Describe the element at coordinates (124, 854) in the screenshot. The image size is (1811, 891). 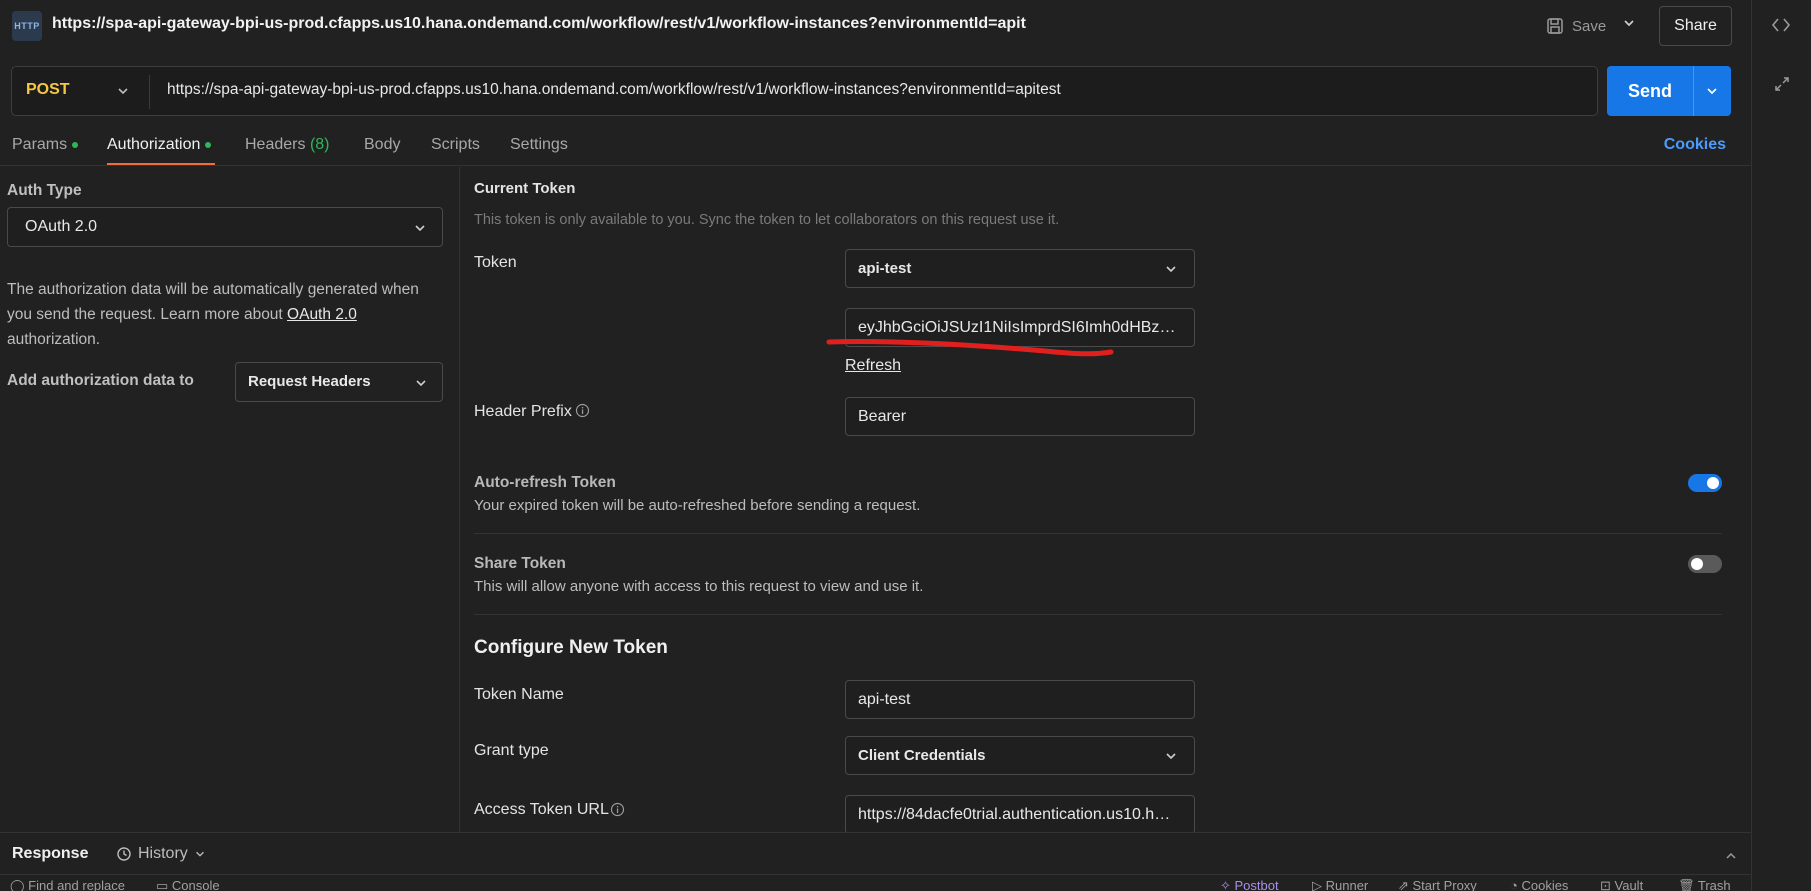
I see `history-icon` at that location.